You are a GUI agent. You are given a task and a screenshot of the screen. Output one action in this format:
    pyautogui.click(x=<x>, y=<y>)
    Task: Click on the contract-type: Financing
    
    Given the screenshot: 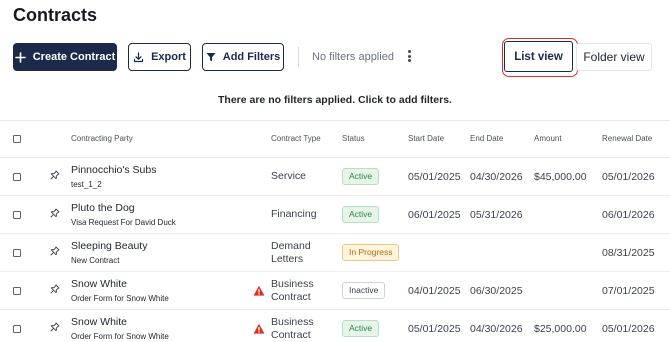 What is the action you would take?
    pyautogui.click(x=306, y=214)
    